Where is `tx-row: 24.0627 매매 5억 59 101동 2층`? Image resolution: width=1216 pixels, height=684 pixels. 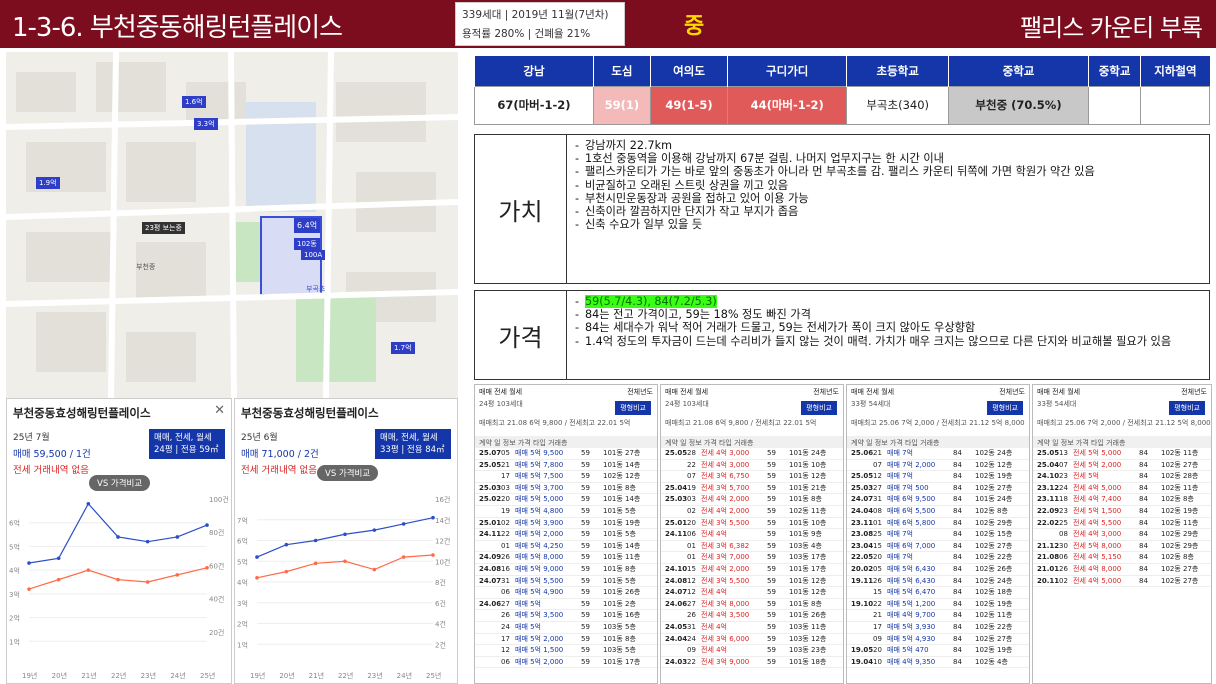 tx-row: 24.0627 매매 5억 59 101동 2층 is located at coordinates (566, 605).